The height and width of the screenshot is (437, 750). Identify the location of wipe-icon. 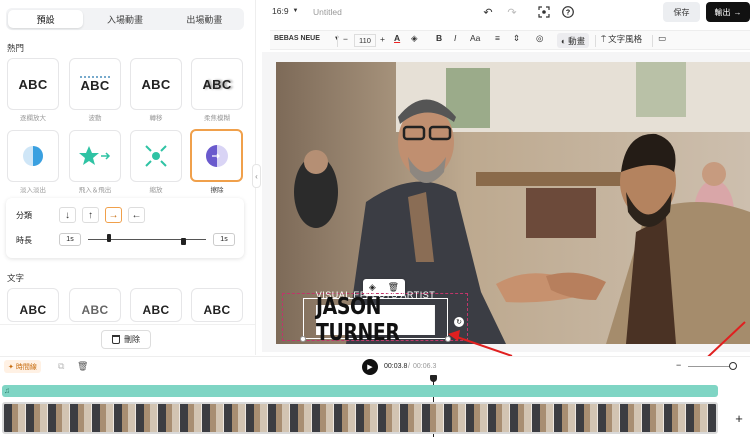
(216, 155).